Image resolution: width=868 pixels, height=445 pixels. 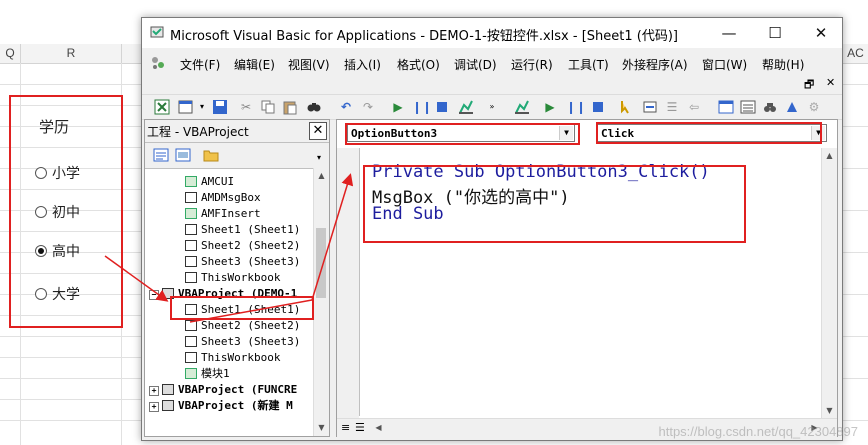 I want to click on annotation-arrows, so click(x=229, y=248).